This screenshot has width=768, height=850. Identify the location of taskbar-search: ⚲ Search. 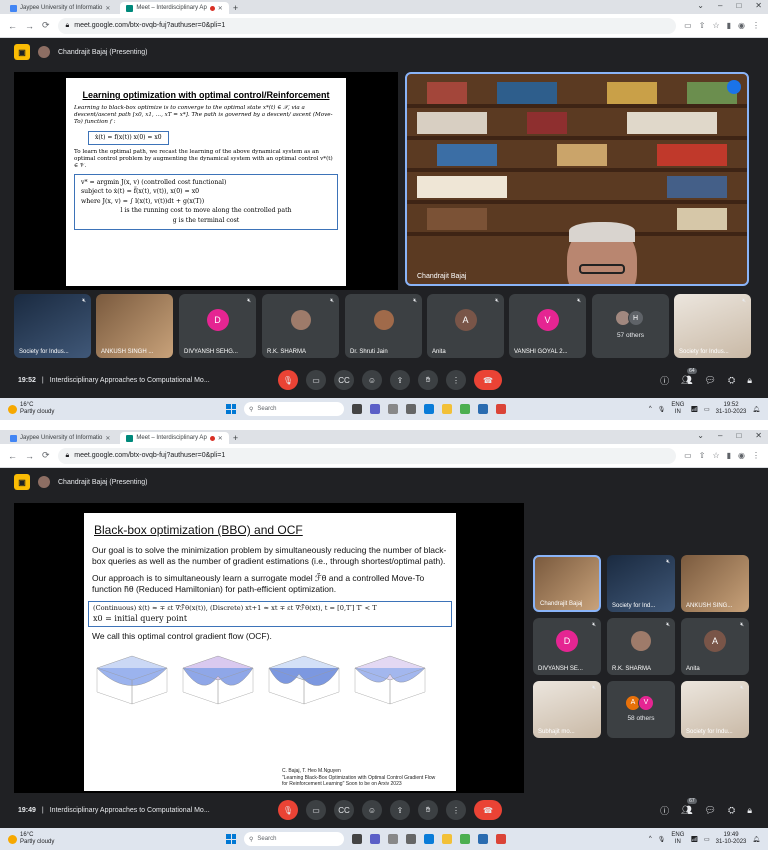
(294, 409).